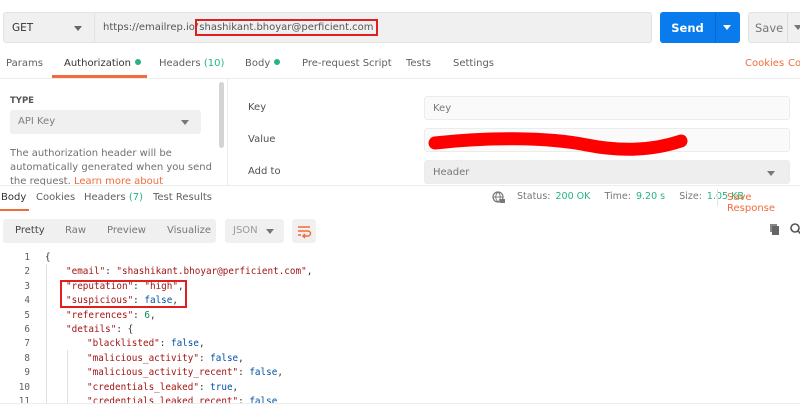  I want to click on active-tab-indicator, so click(14, 210).